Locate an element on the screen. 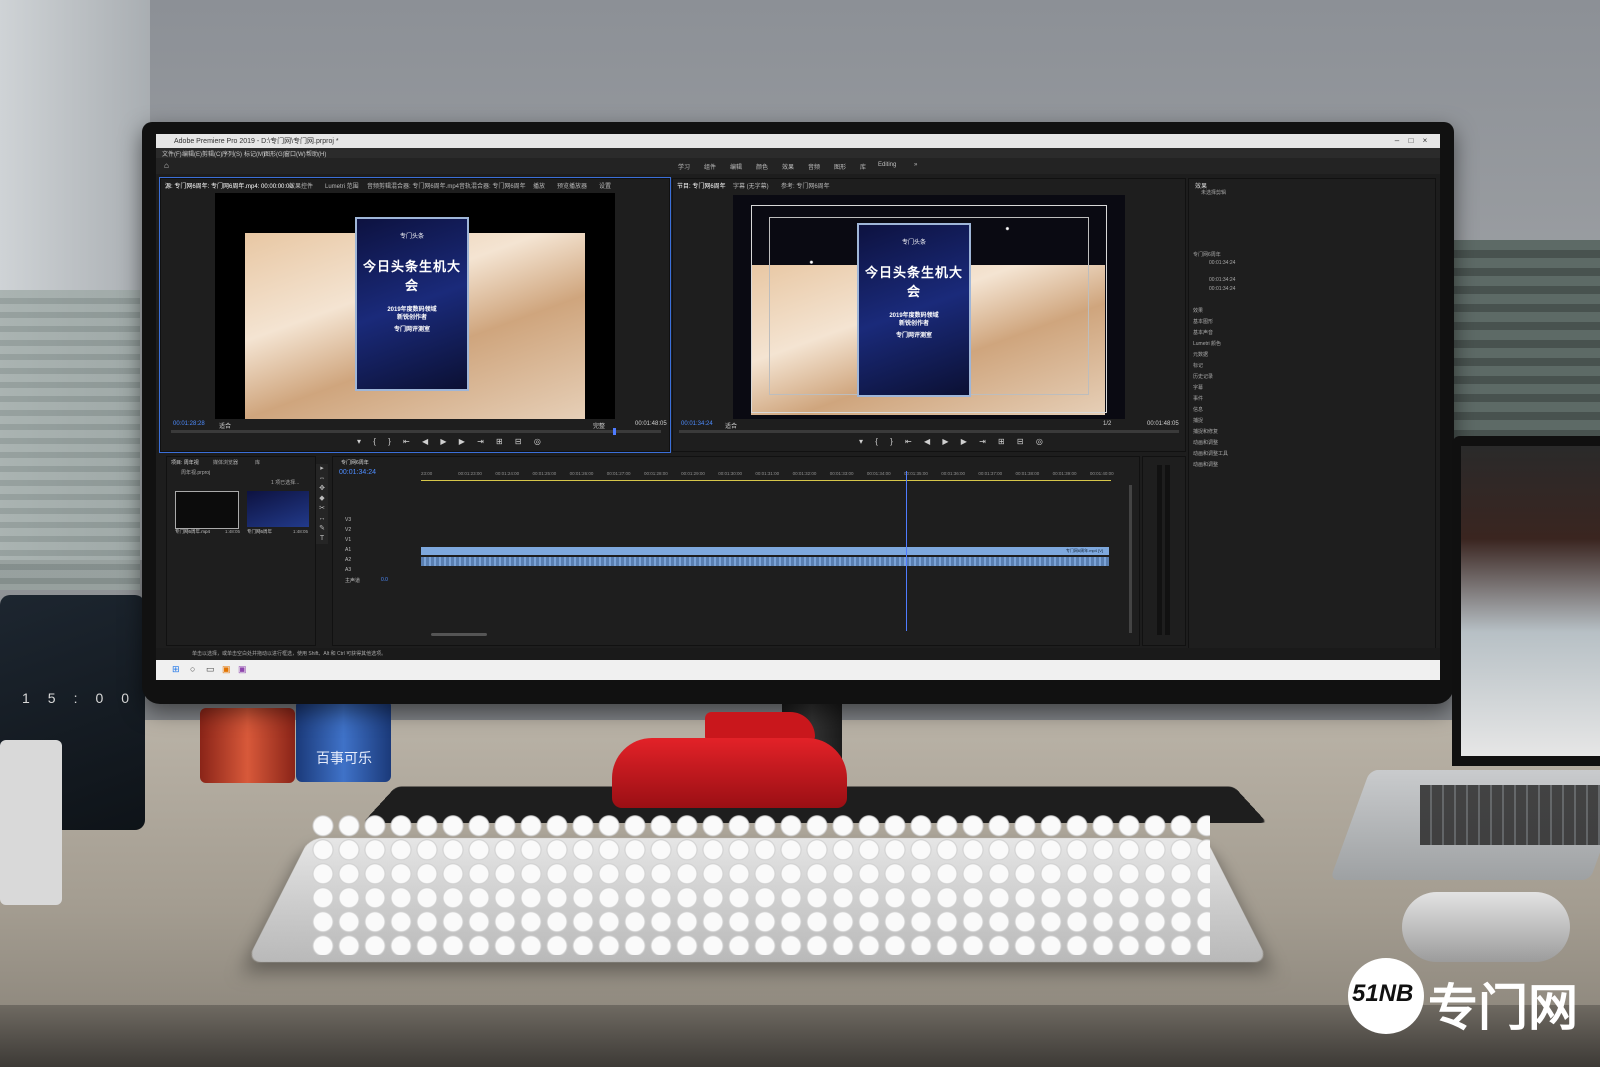 The width and height of the screenshot is (1600, 1067). project-item-duration-2: 1:48:05 is located at coordinates (301, 531).